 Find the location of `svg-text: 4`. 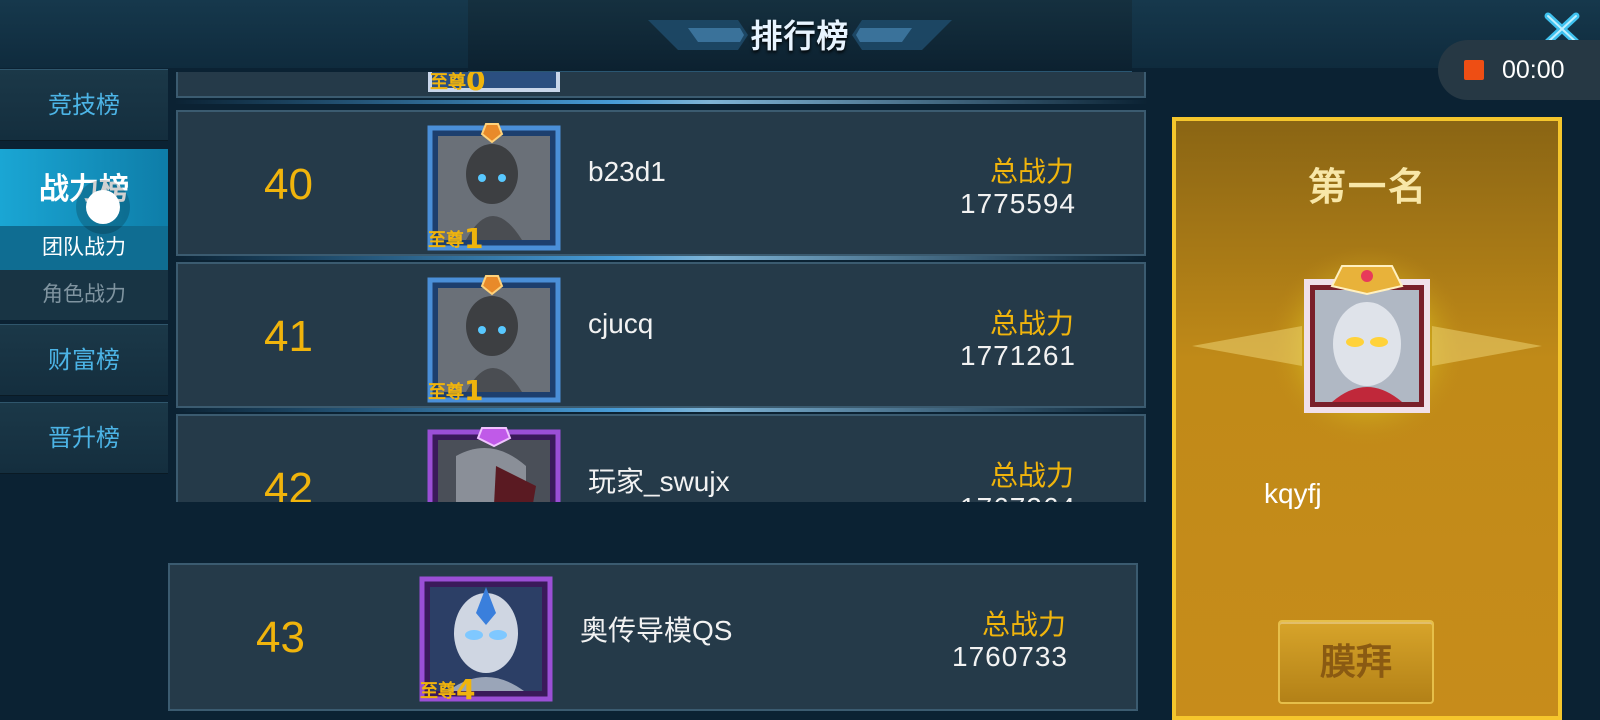

svg-text: 4 is located at coordinates (465, 688).